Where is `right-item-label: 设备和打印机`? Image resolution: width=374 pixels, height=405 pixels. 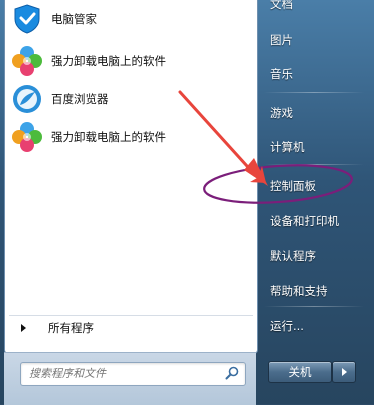 right-item-label: 设备和打印机 is located at coordinates (304, 221).